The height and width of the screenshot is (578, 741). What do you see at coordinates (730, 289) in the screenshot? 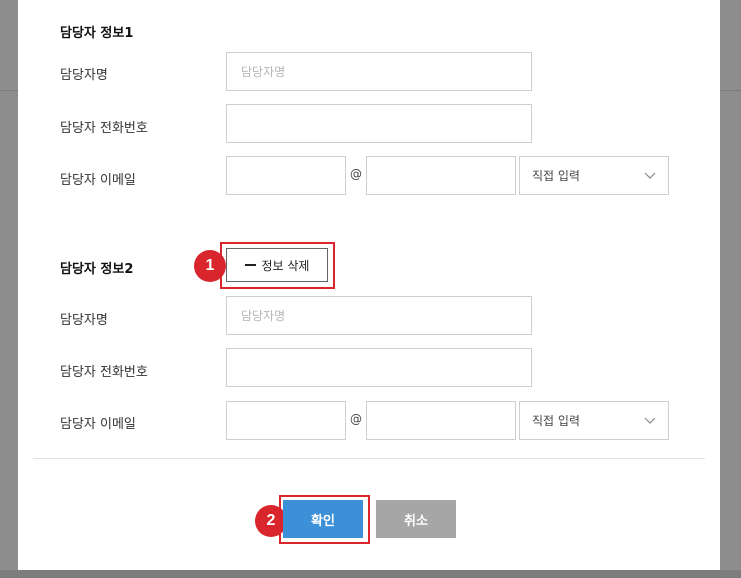
I see `background-page-right` at bounding box center [730, 289].